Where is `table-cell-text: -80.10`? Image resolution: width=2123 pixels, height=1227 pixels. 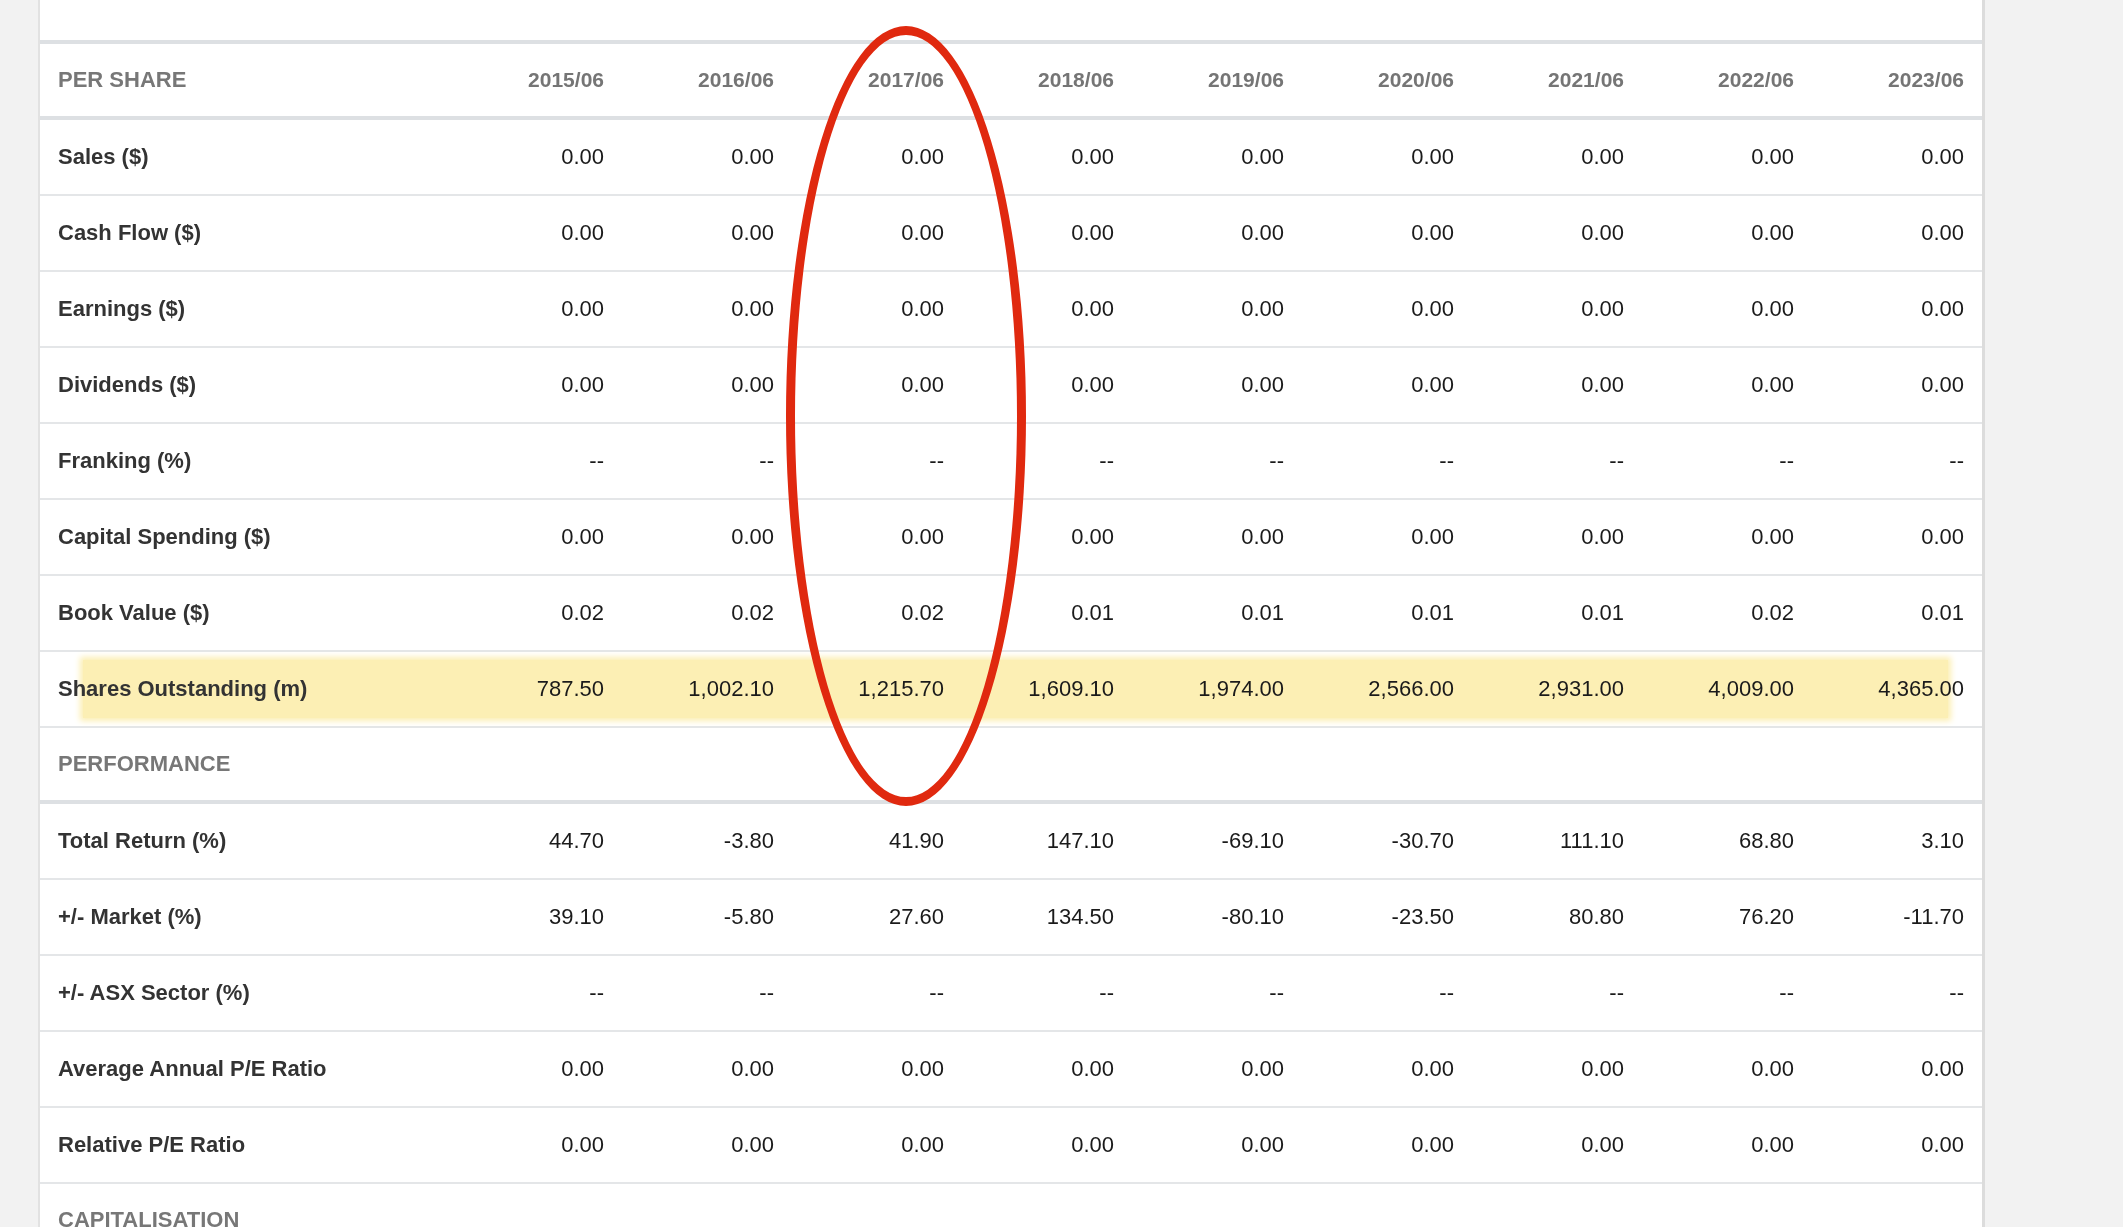
table-cell-text: -80.10 is located at coordinates (1252, 917).